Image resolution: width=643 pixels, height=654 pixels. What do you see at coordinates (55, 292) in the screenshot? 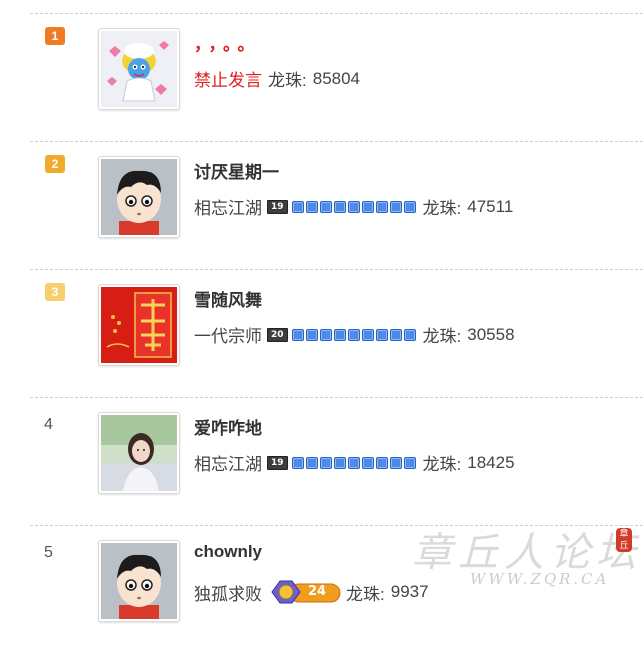
I see `rank-badge: 3` at bounding box center [55, 292].